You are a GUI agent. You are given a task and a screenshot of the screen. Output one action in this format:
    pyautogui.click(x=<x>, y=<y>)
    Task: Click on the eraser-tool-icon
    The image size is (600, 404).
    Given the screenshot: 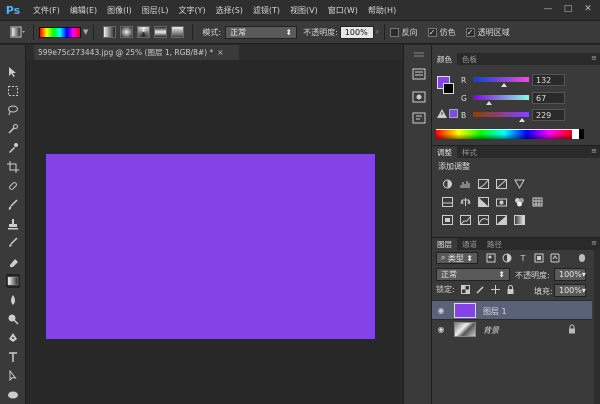 What is the action you would take?
    pyautogui.click(x=13, y=262)
    